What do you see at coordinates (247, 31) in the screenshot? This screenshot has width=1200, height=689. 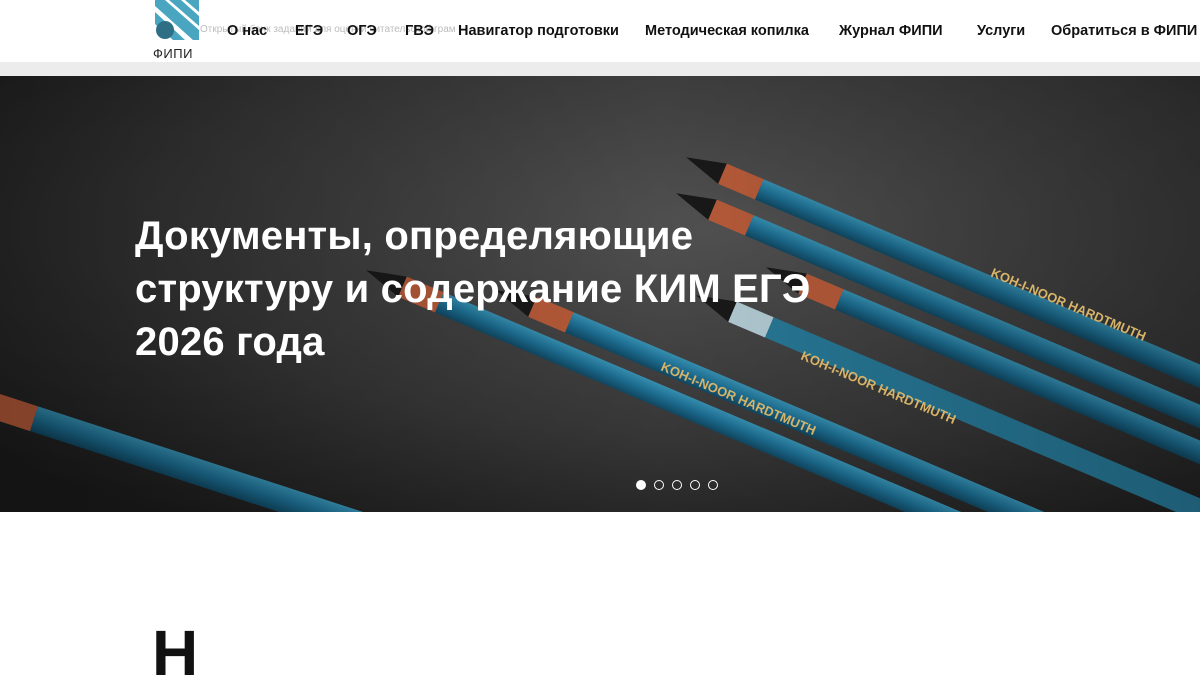 I see `nav-item-about: О нас` at bounding box center [247, 31].